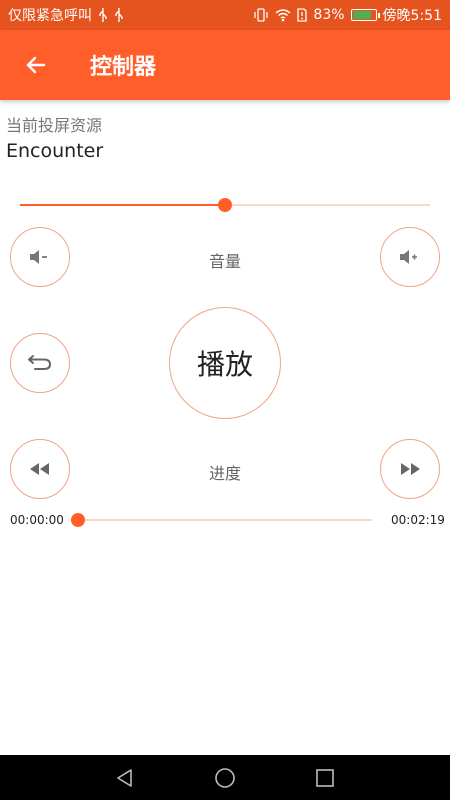 Image resolution: width=450 pixels, height=800 pixels. What do you see at coordinates (54, 125) in the screenshot?
I see `source-label: 当前投屏资源` at bounding box center [54, 125].